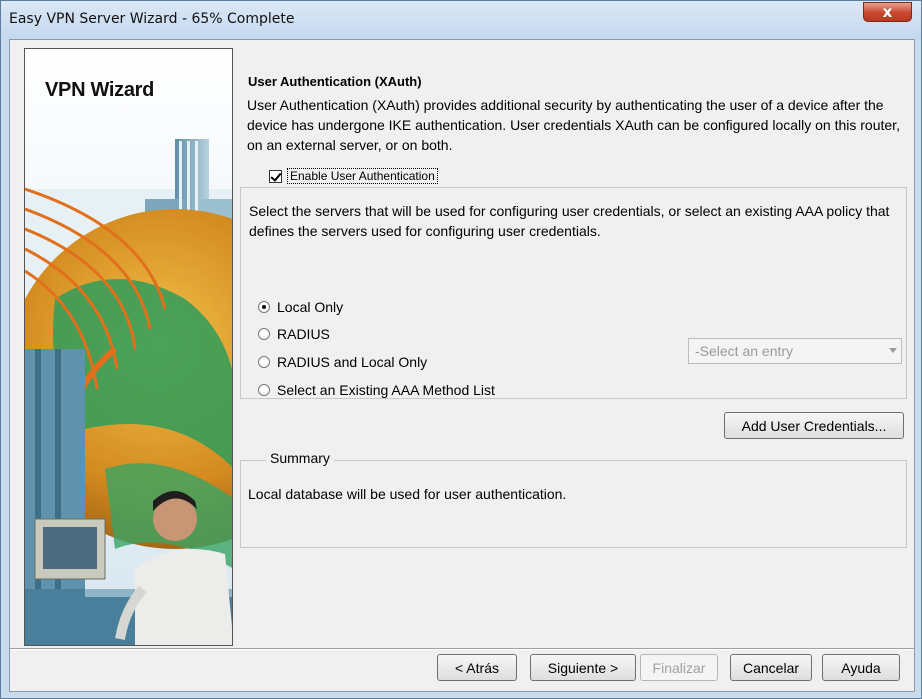 This screenshot has width=922, height=699. What do you see at coordinates (362, 176) in the screenshot?
I see `enable-user-auth-label: Enable User Authentication` at bounding box center [362, 176].